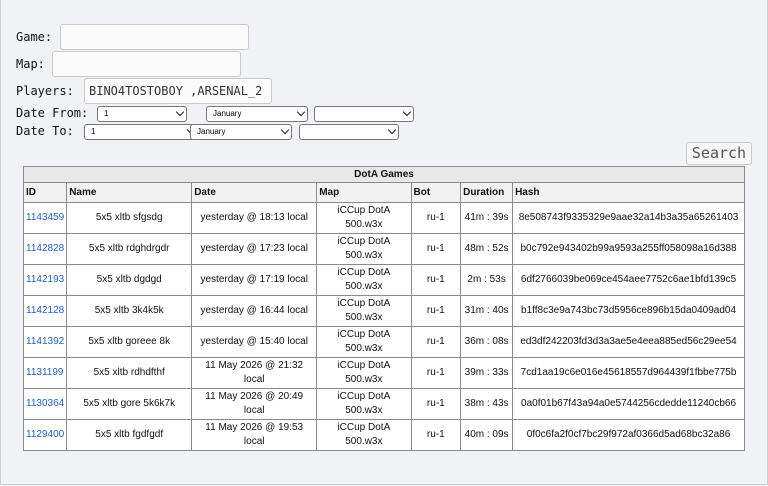  What do you see at coordinates (142, 114) in the screenshot?
I see `date-from-day-select: 1` at bounding box center [142, 114].